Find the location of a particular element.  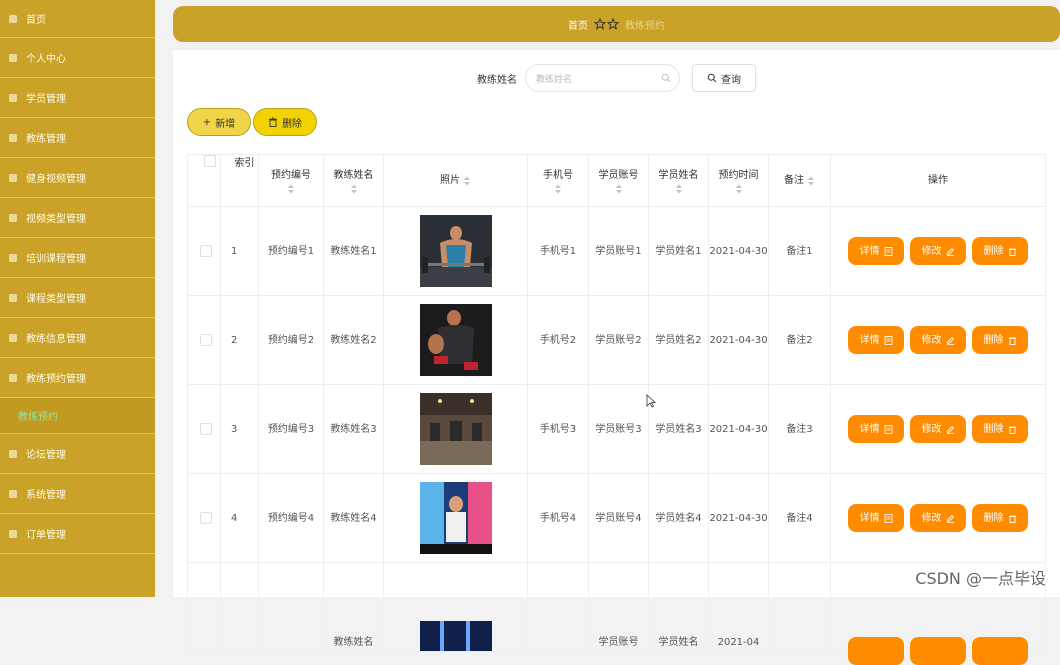

header-label: 学员姓名 is located at coordinates (678, 175).